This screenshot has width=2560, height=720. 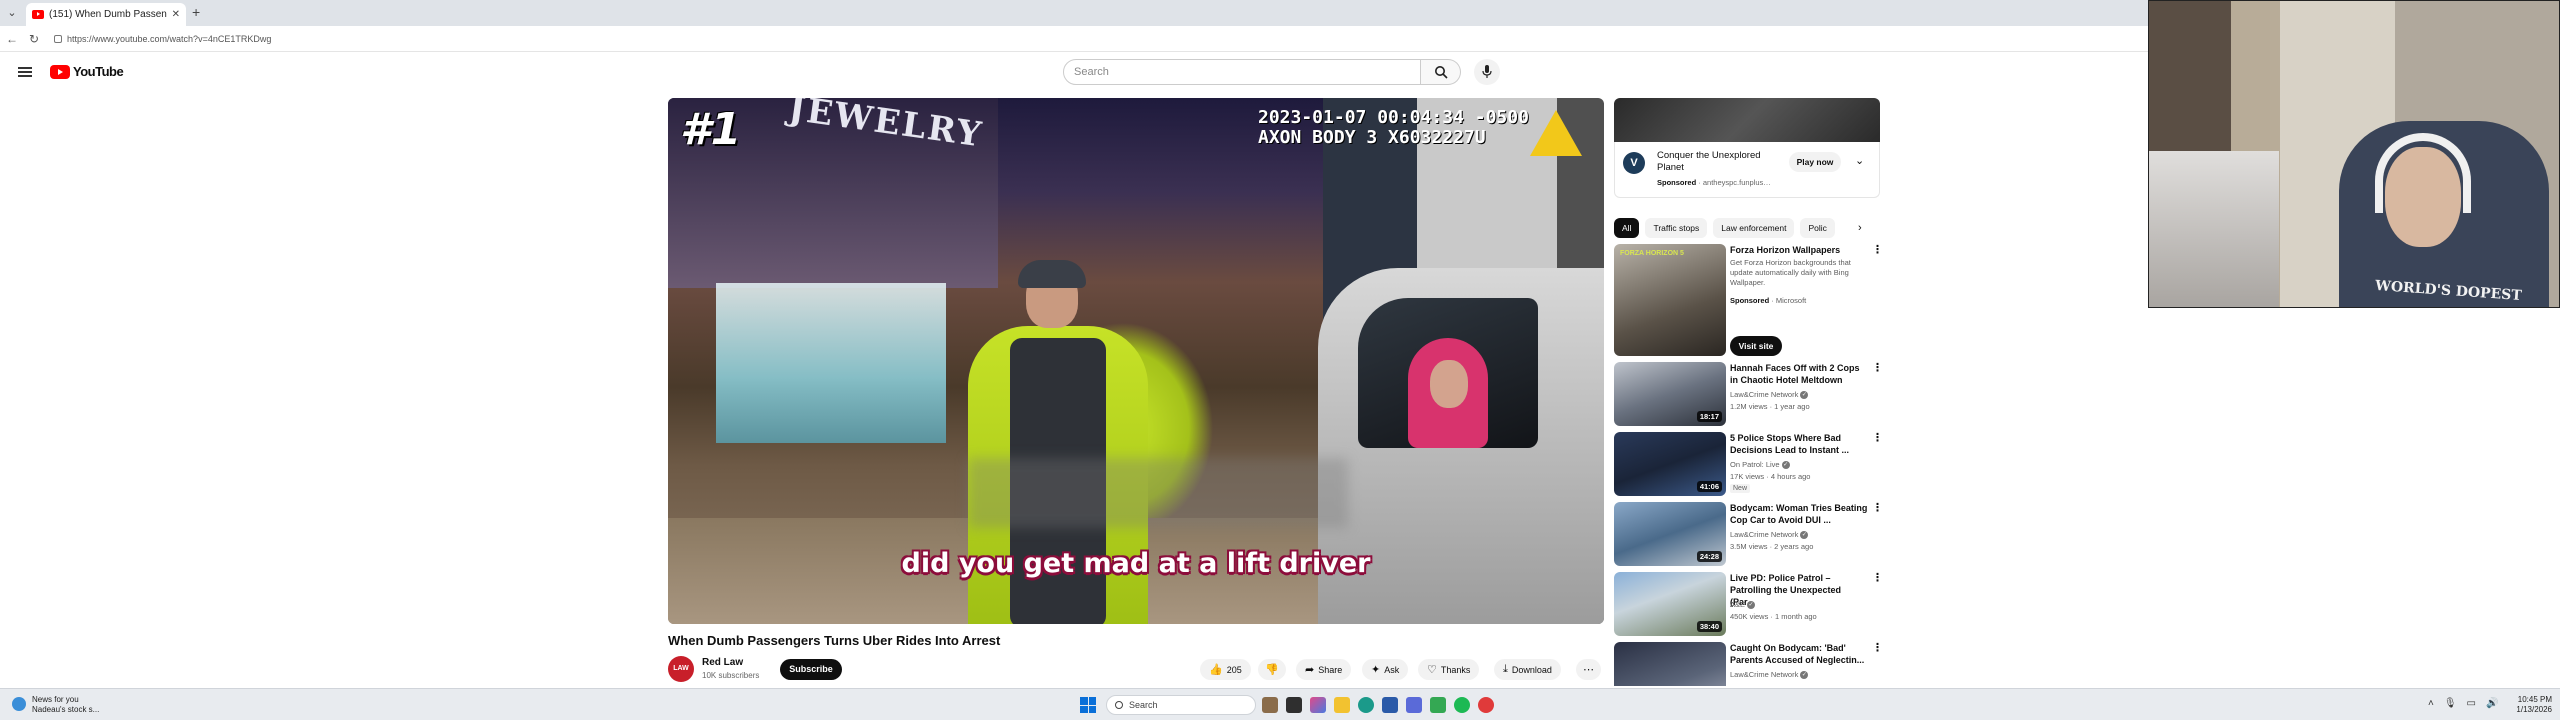 I want to click on discord-icon, so click(x=1414, y=705).